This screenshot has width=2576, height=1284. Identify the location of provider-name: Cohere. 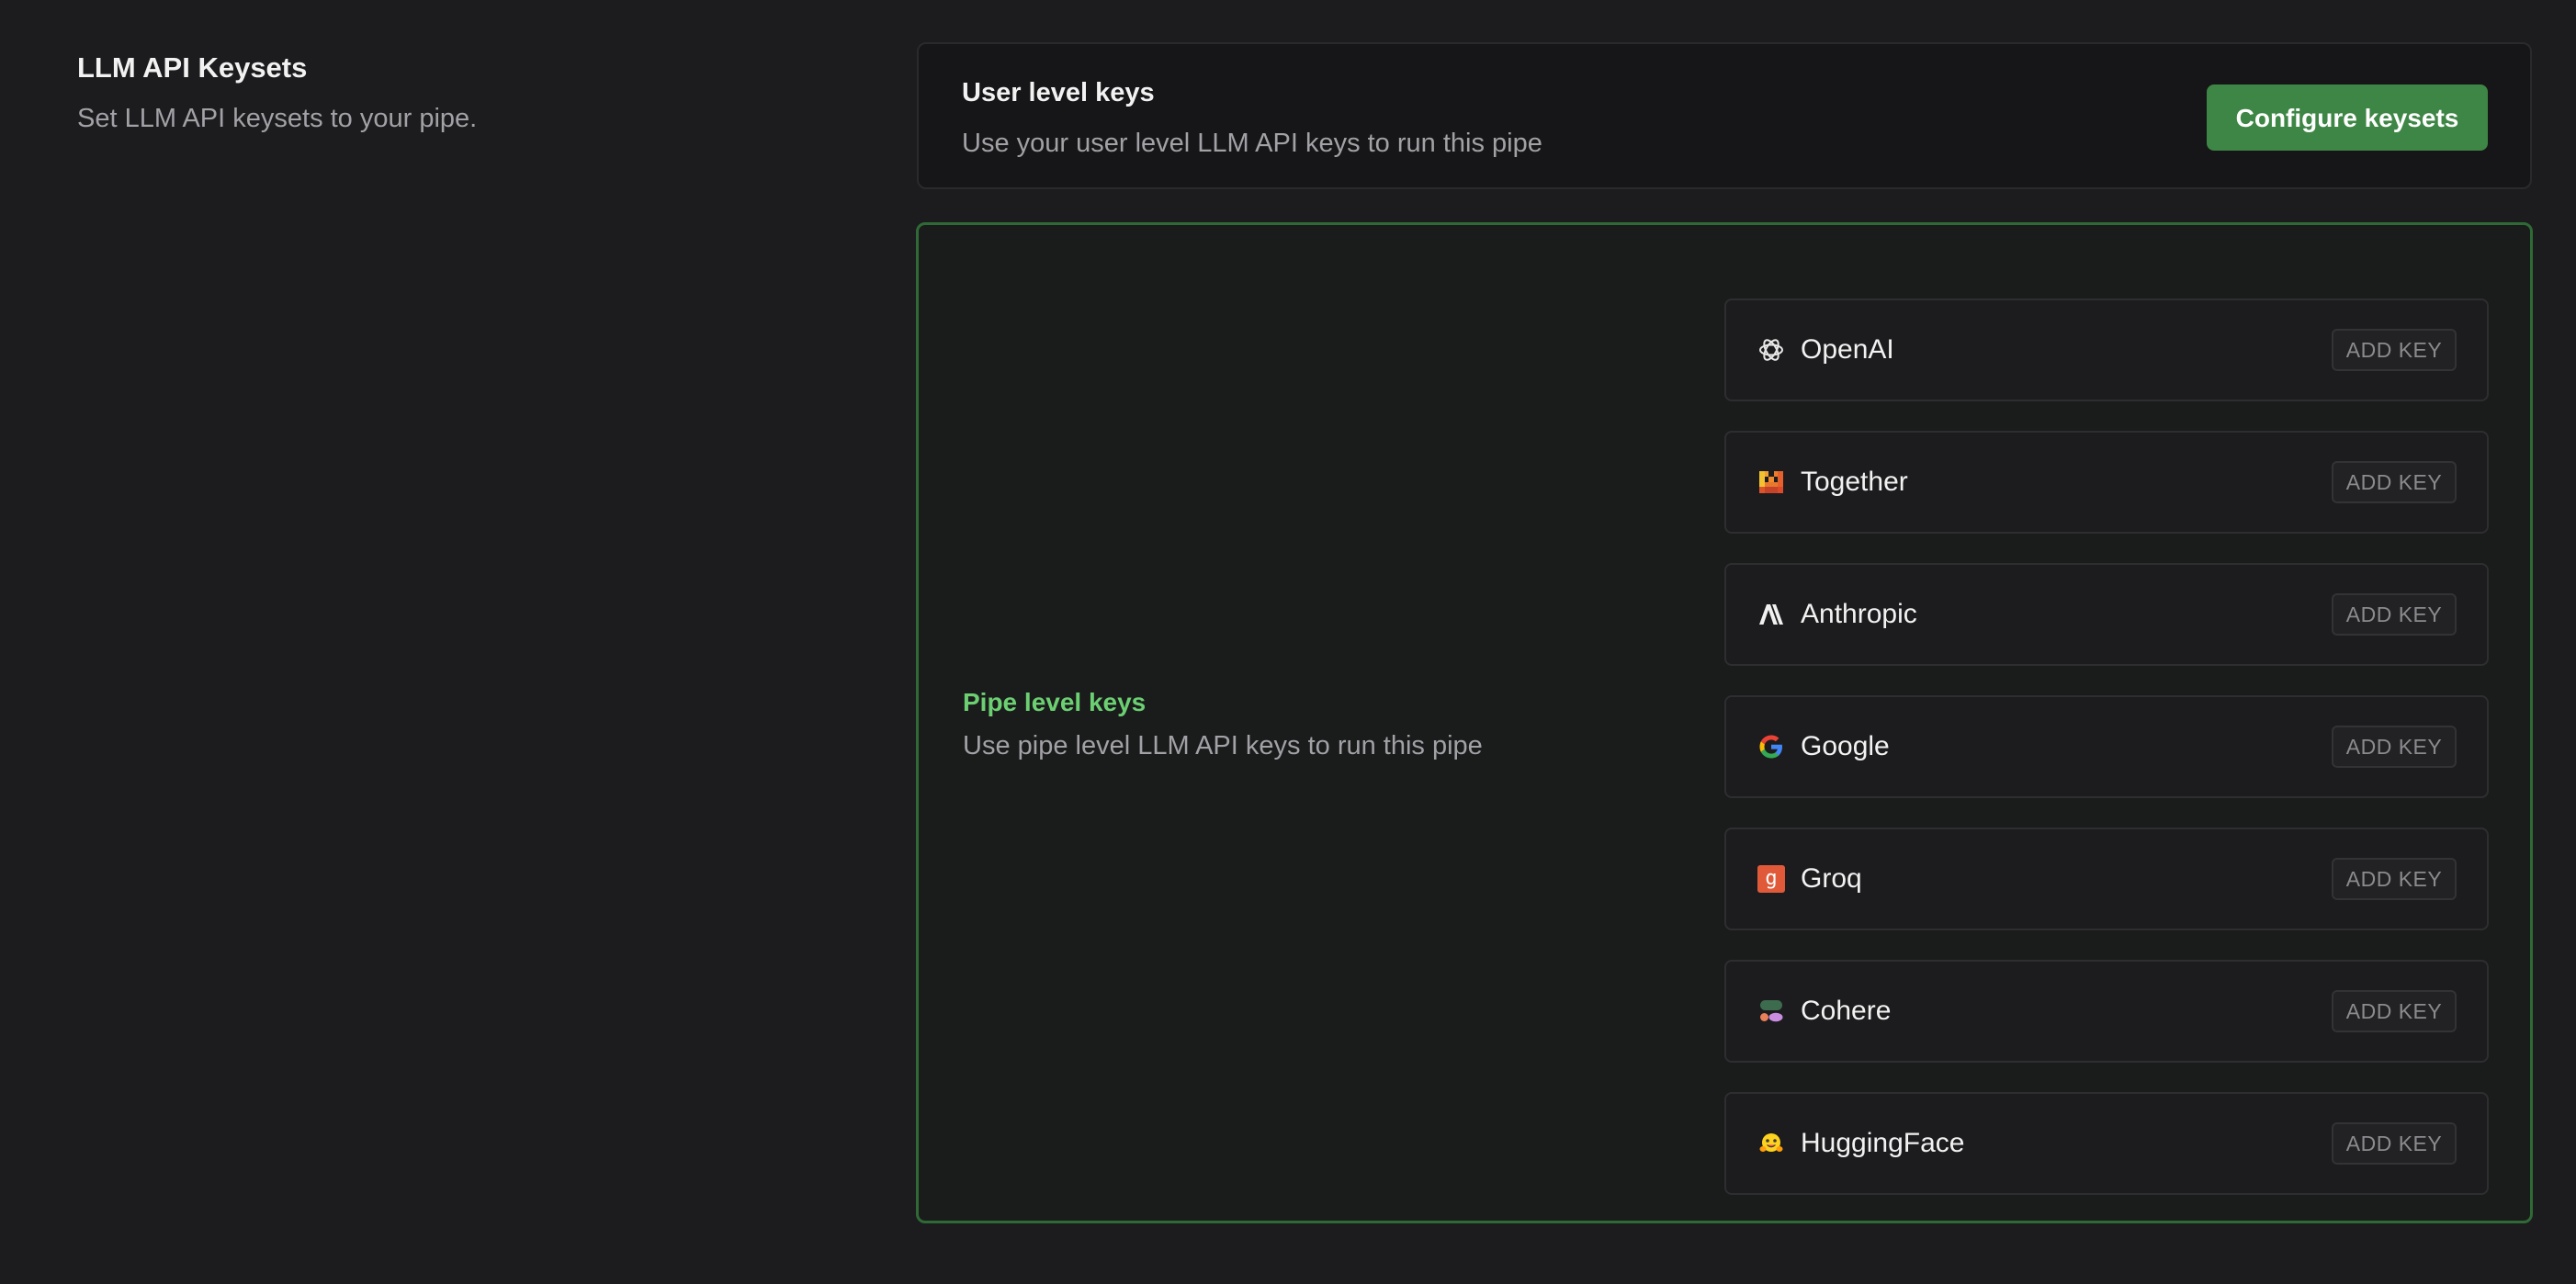
(1846, 1011).